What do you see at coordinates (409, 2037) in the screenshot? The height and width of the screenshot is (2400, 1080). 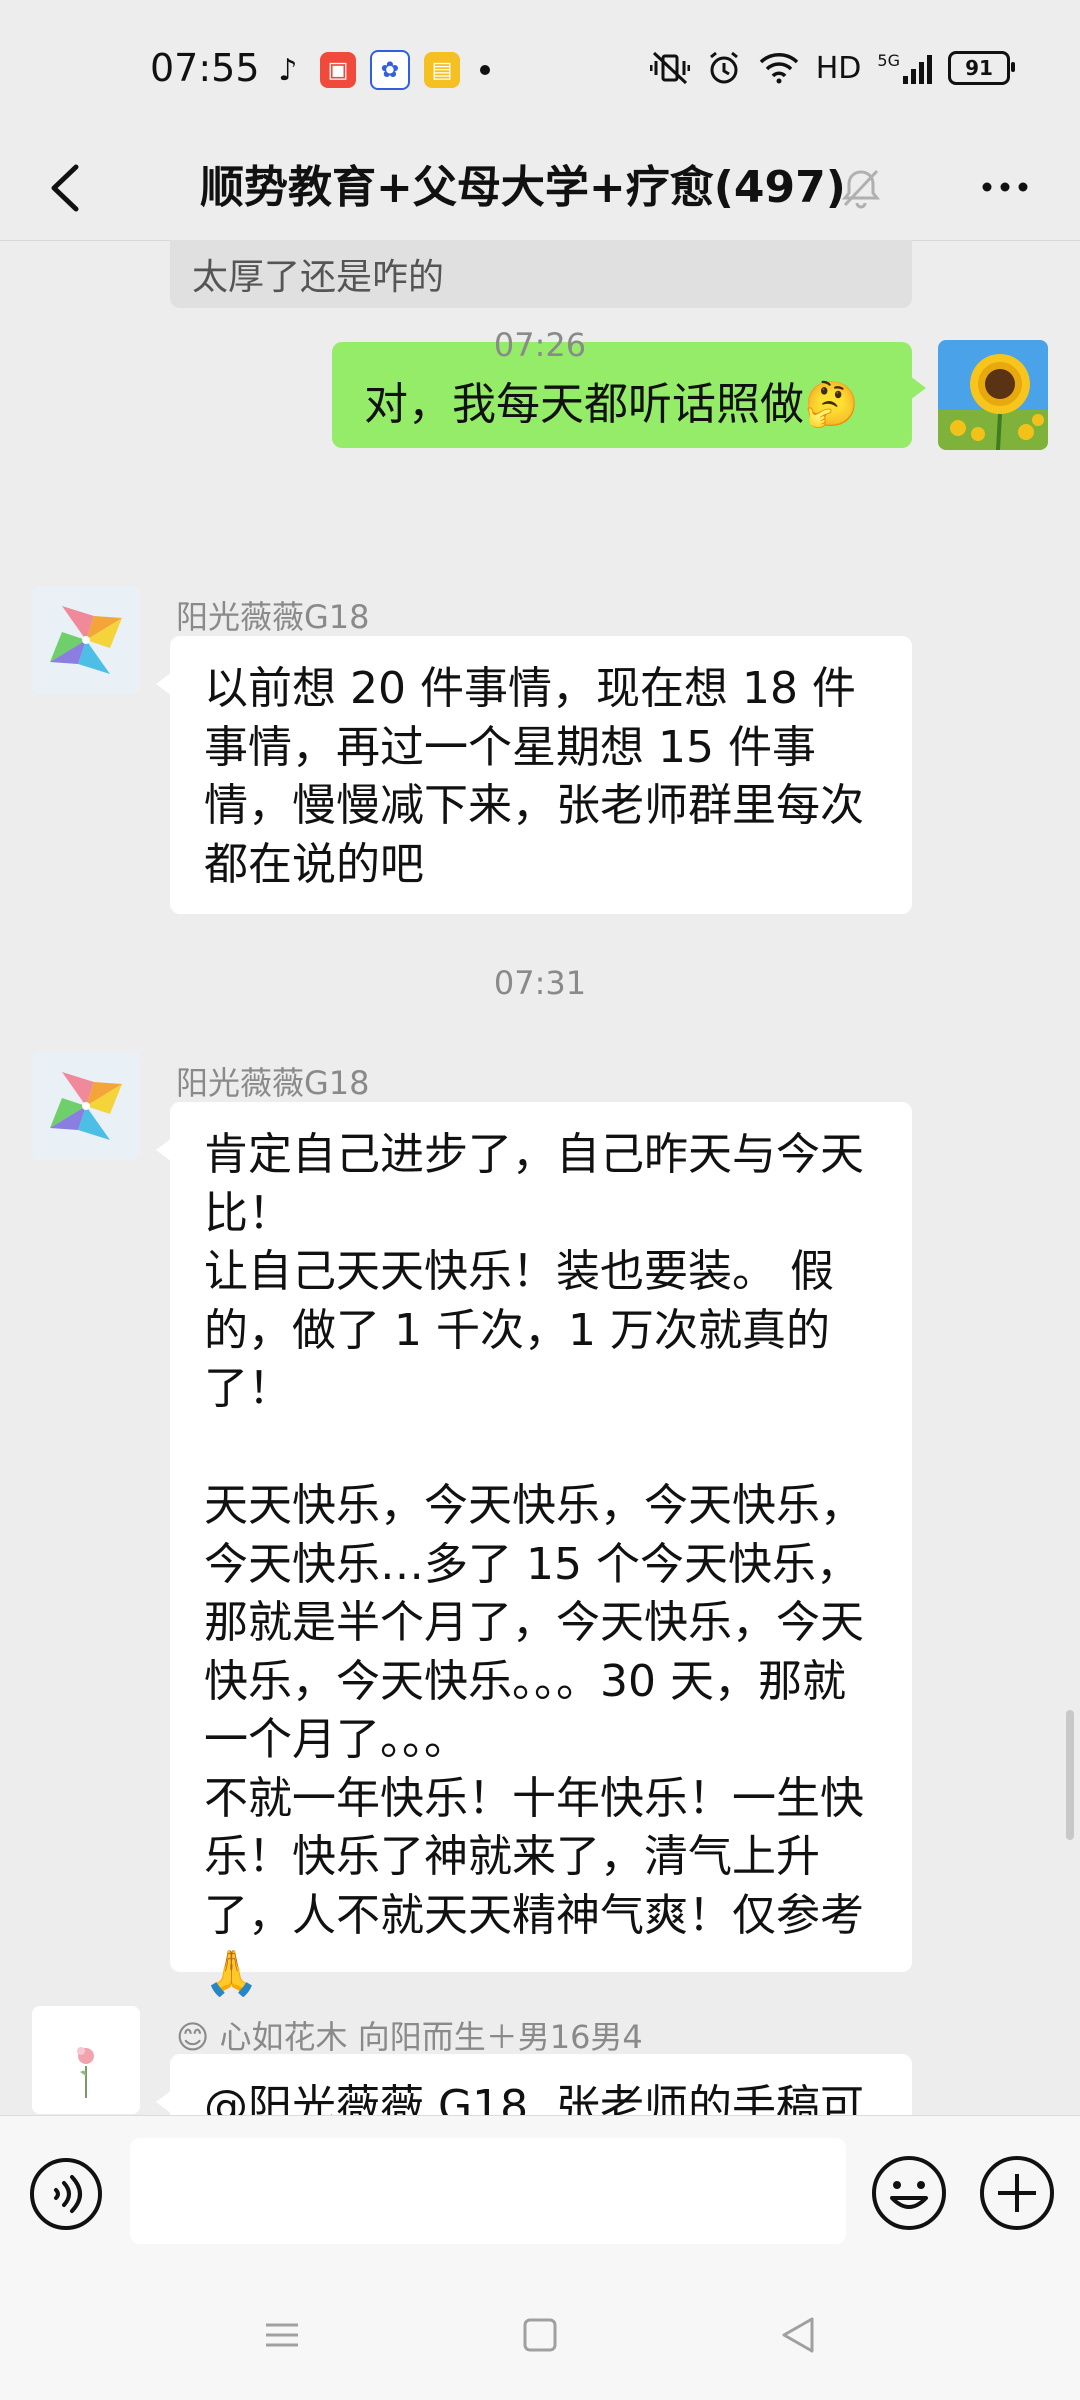 I see `sender-name: 😊 心如花木 向阳而生＋男16男4` at bounding box center [409, 2037].